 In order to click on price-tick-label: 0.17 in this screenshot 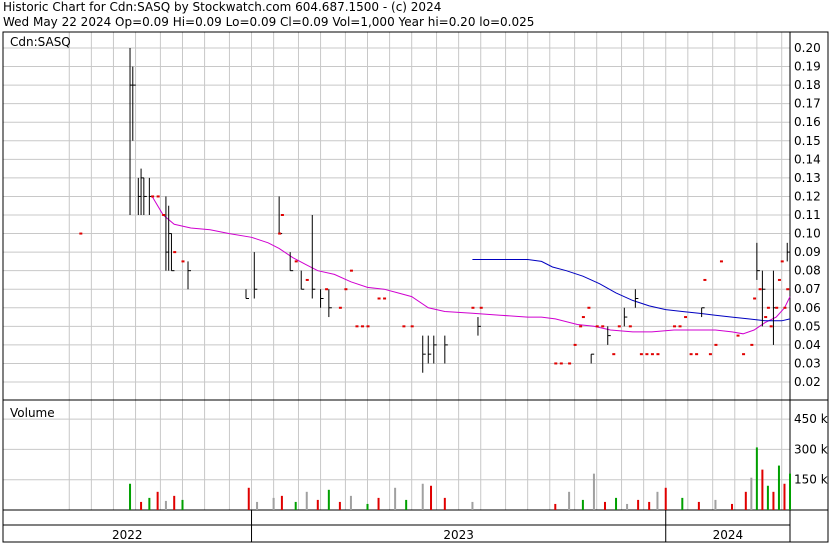, I will do `click(807, 104)`.